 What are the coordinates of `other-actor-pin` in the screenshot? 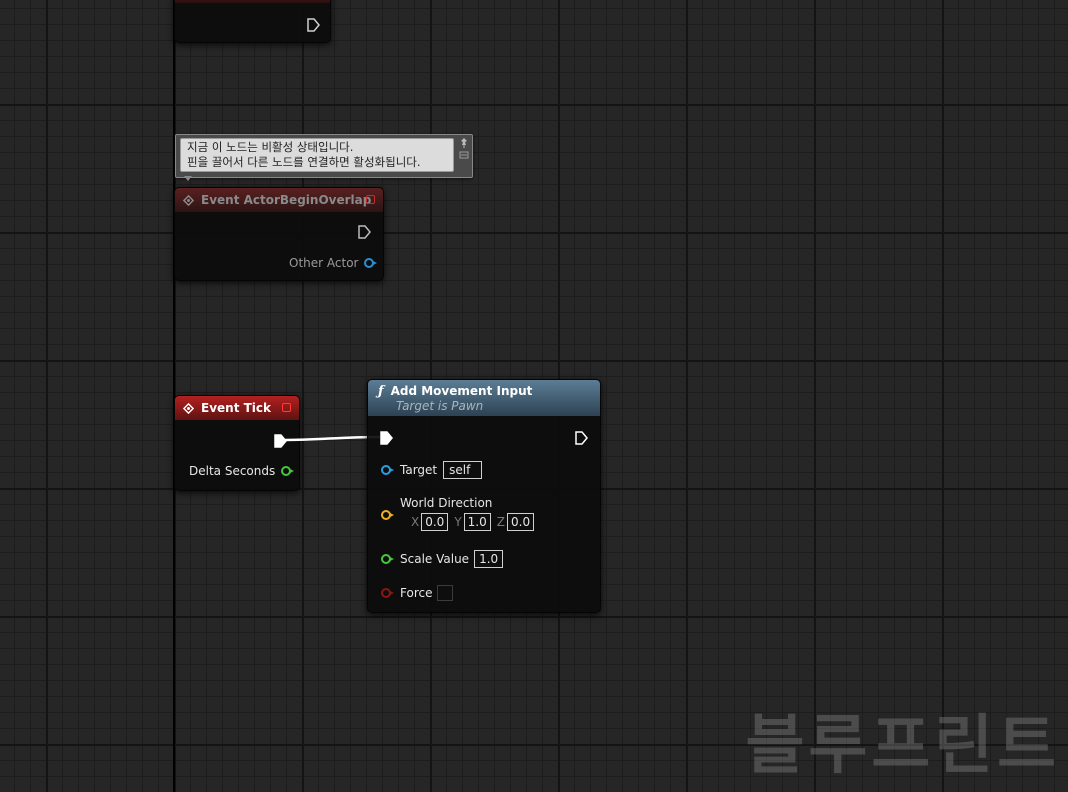 It's located at (371, 263).